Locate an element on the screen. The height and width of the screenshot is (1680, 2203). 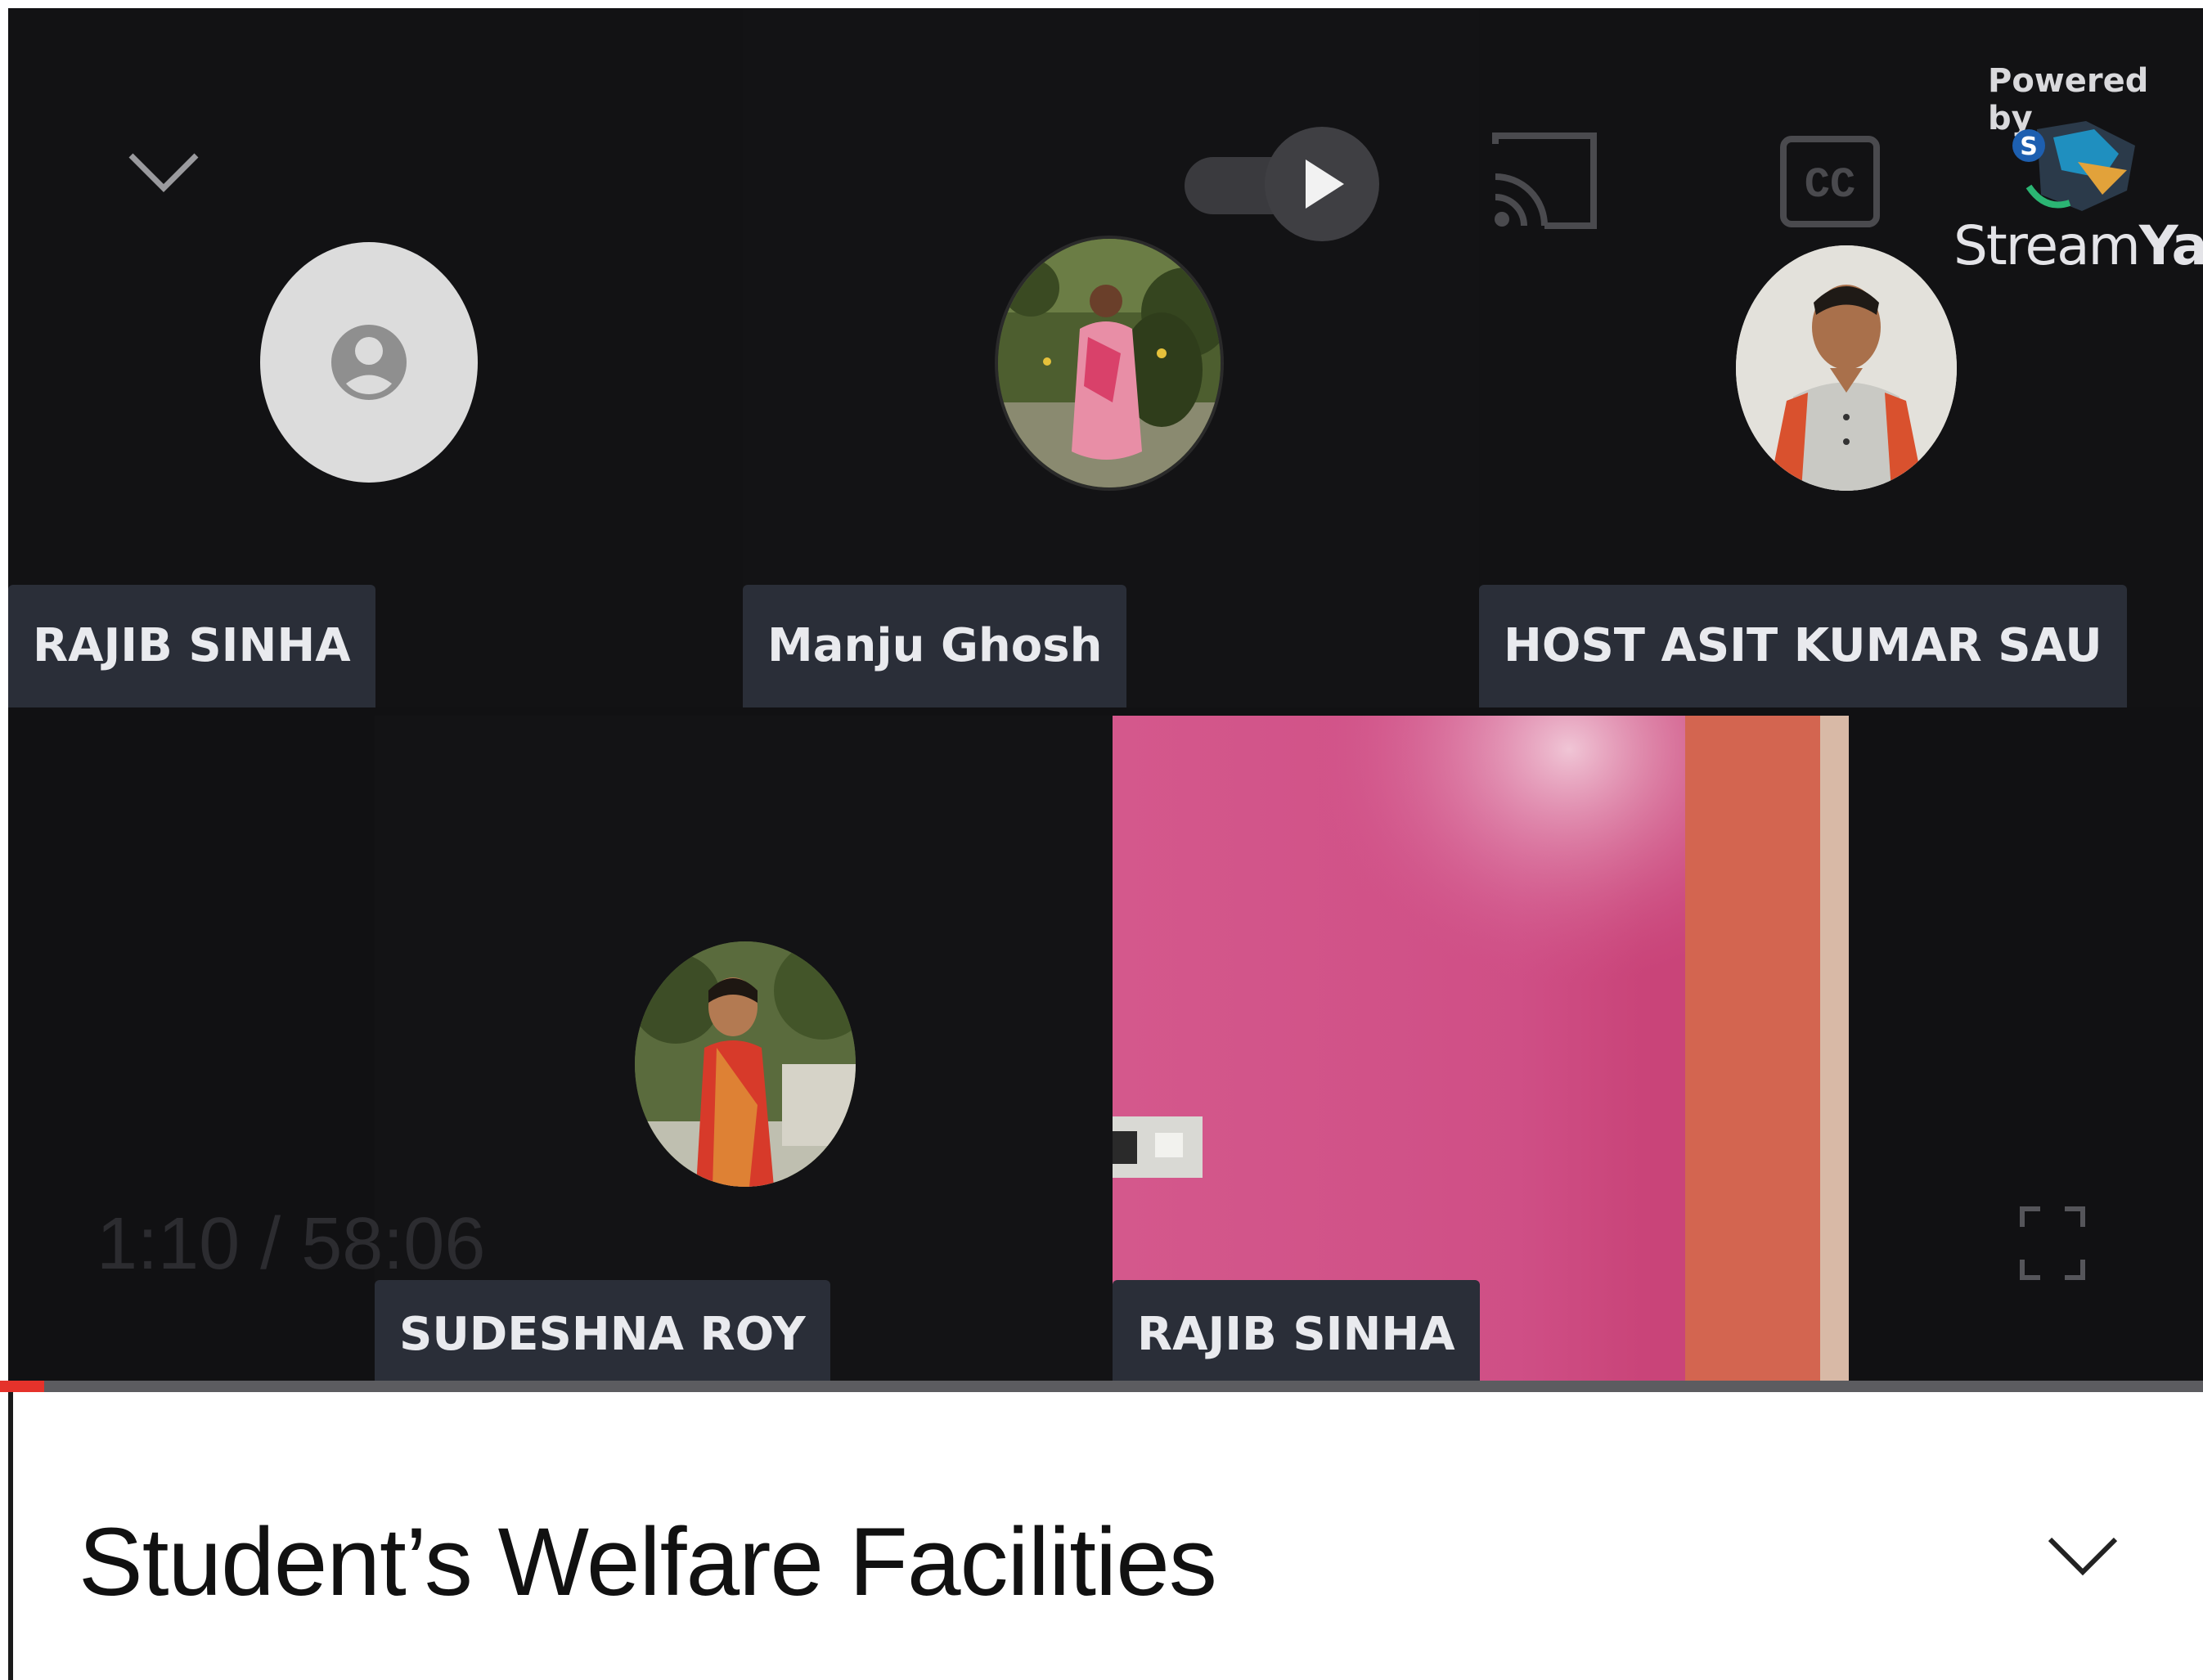
svg-text: S is located at coordinates (2029, 147).